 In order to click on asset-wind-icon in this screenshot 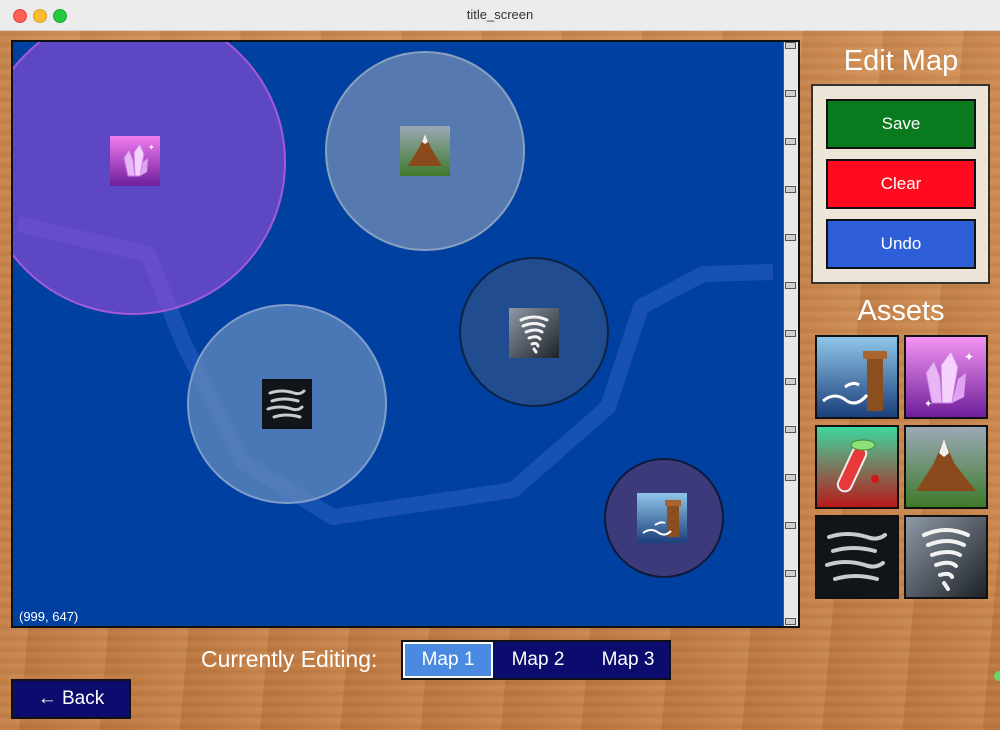, I will do `click(857, 557)`.